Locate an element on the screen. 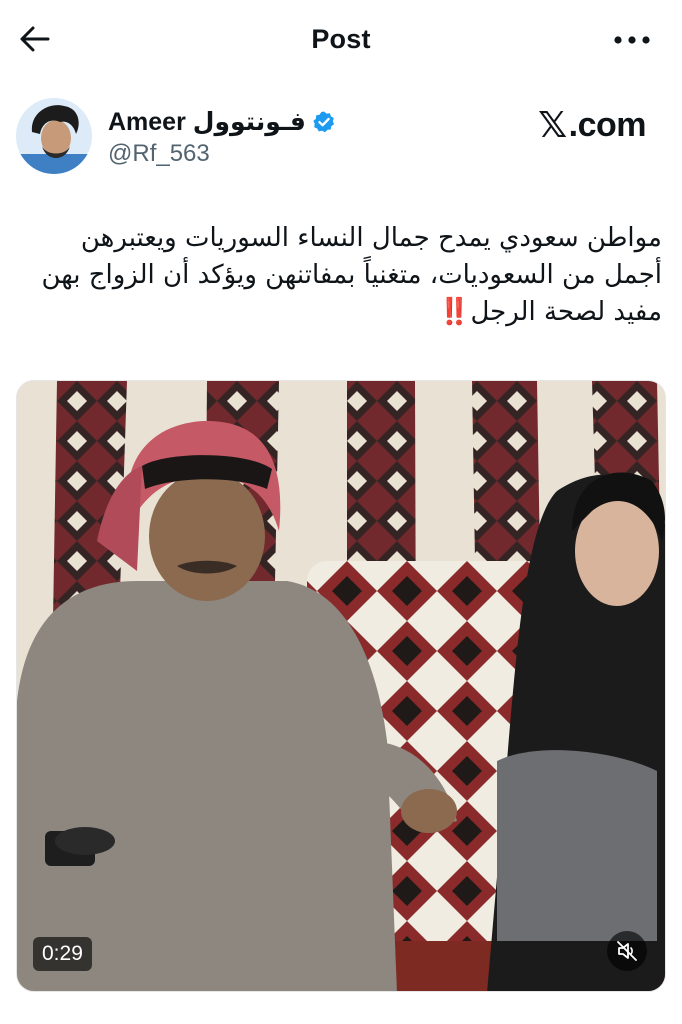  author-row: Ameer فـونتوول @Rf_563 𝕏 .com is located at coordinates (336, 138).